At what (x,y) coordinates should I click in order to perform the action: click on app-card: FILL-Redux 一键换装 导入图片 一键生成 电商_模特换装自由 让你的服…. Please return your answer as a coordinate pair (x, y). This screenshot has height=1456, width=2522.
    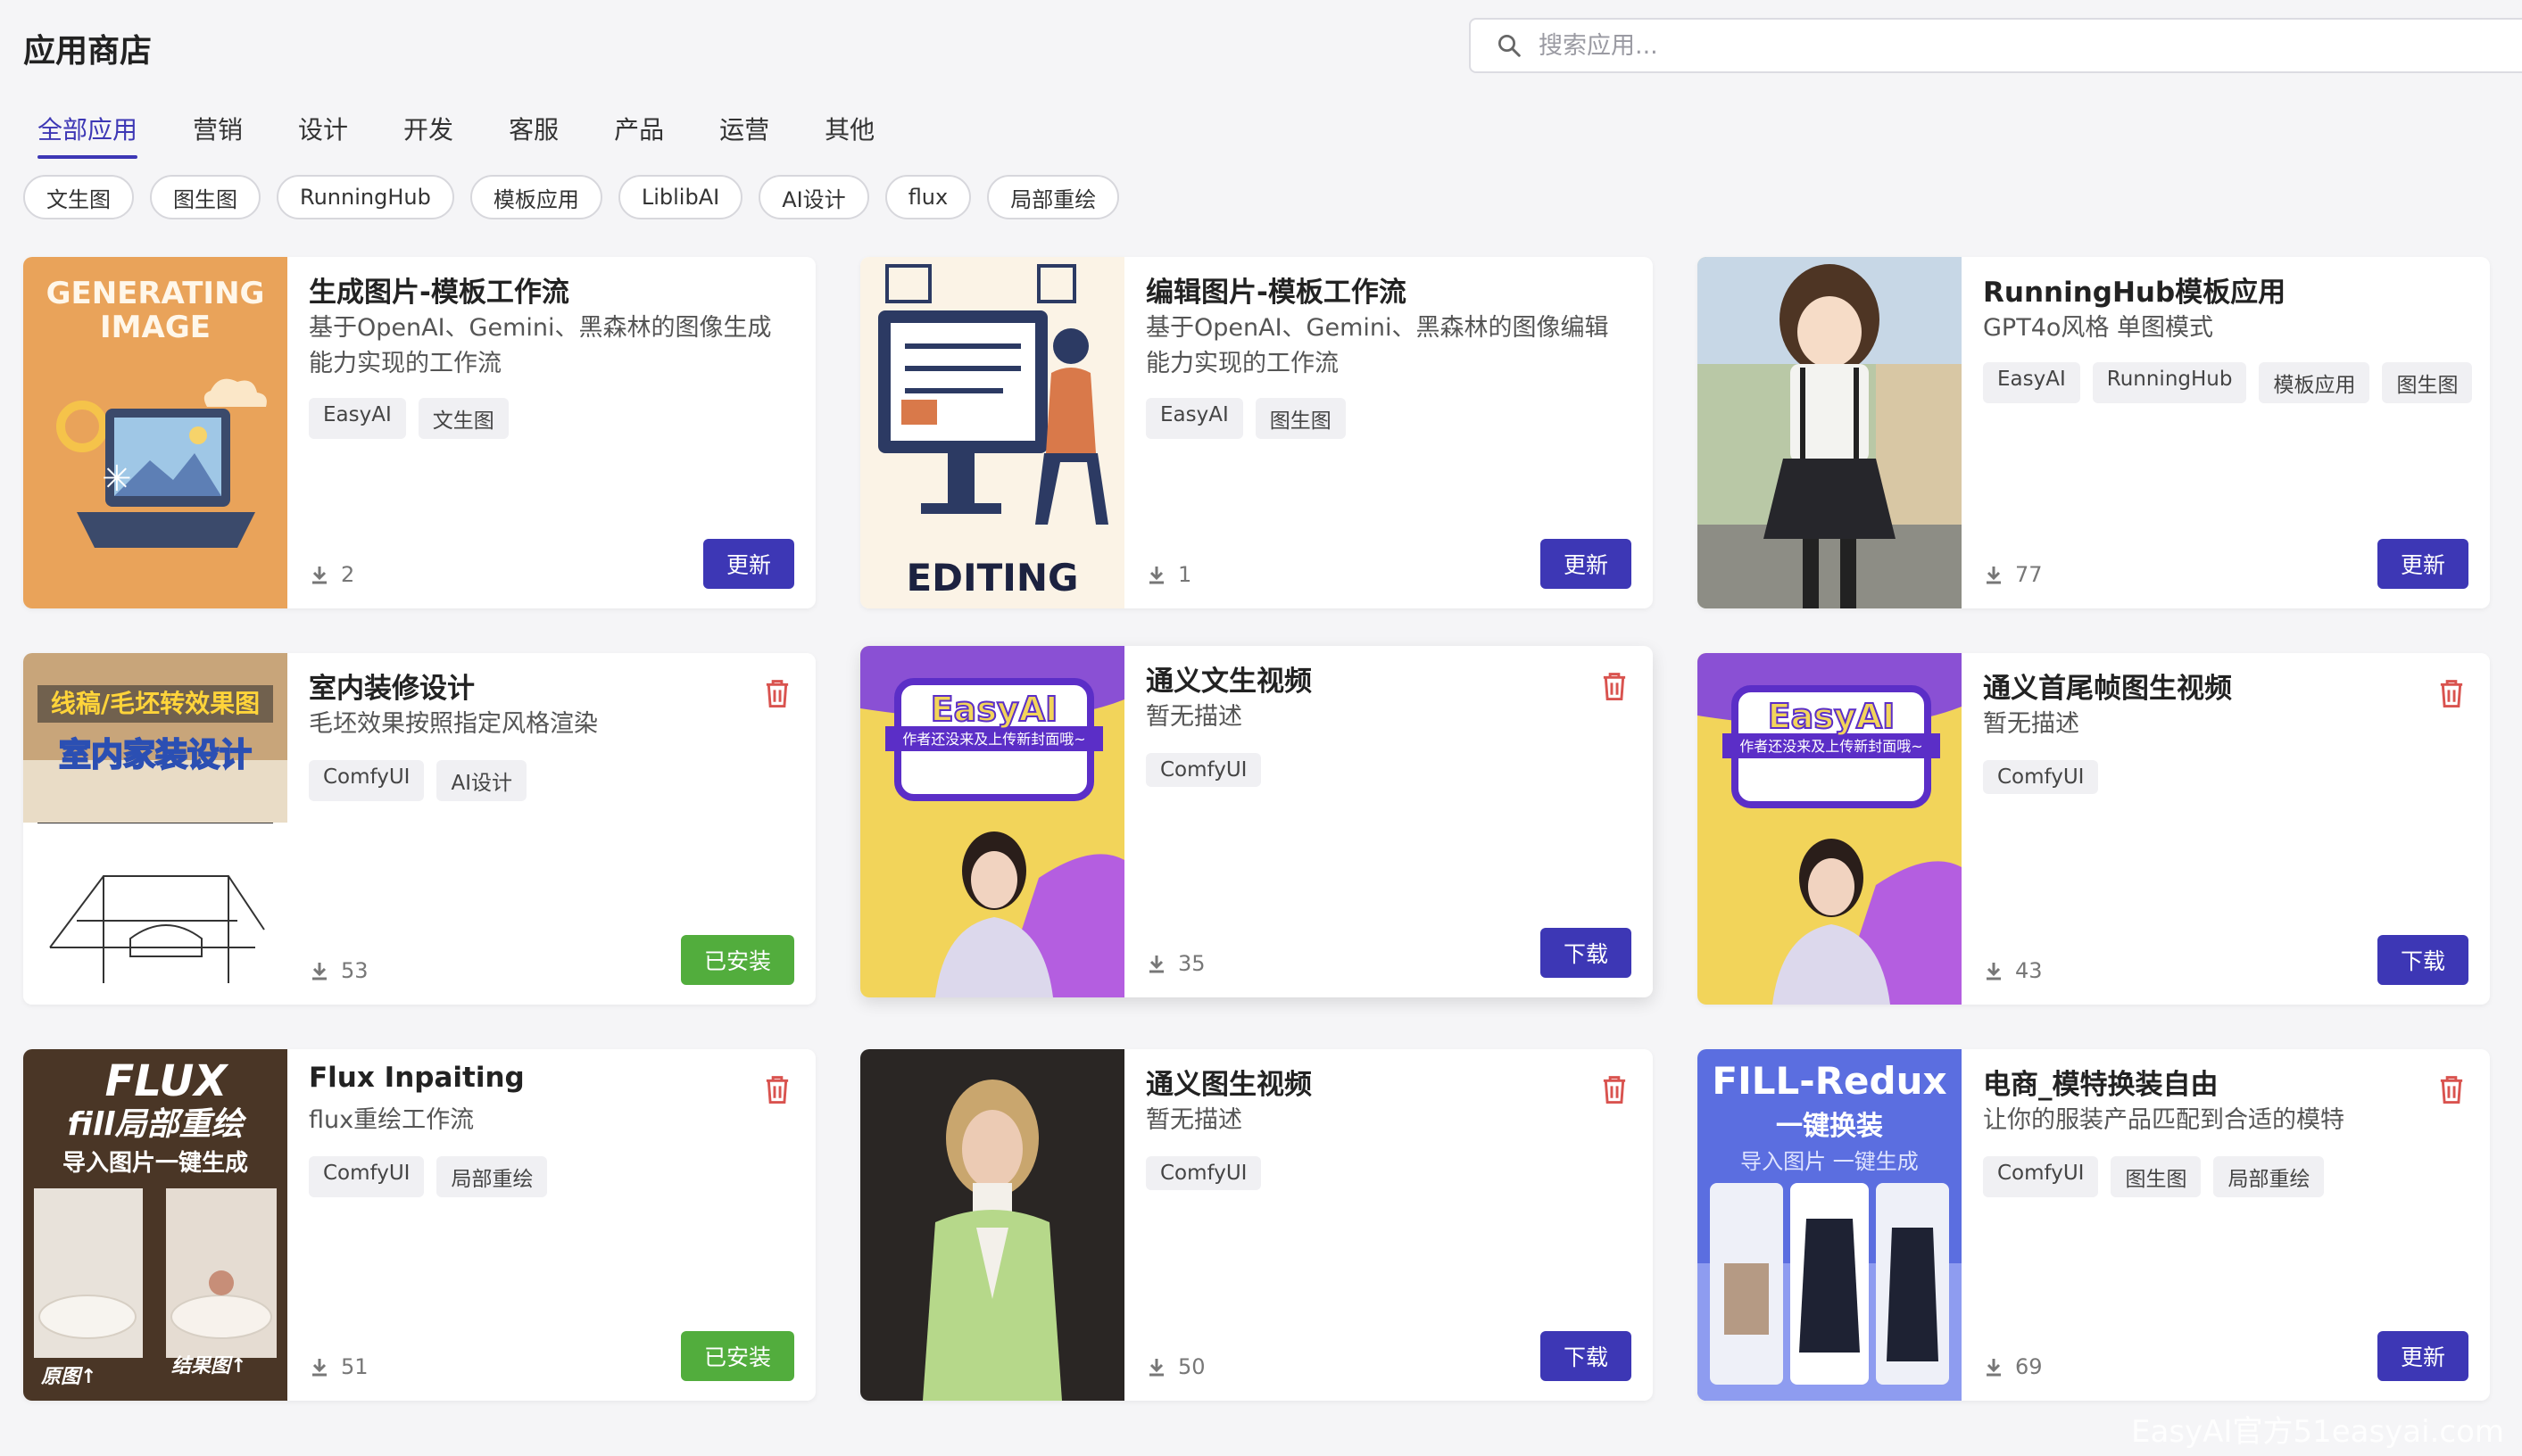
    Looking at the image, I should click on (2093, 1225).